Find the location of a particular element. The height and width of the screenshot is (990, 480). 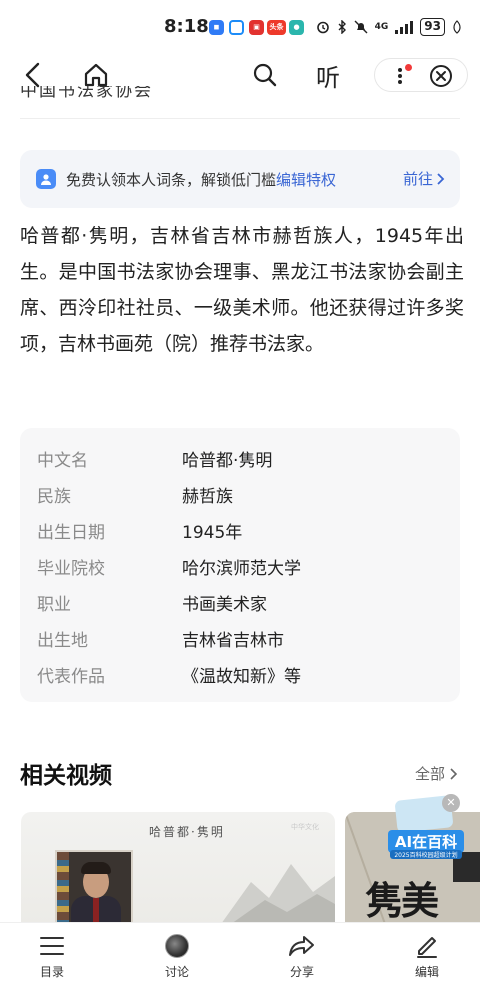

signal-icon is located at coordinates (404, 27).